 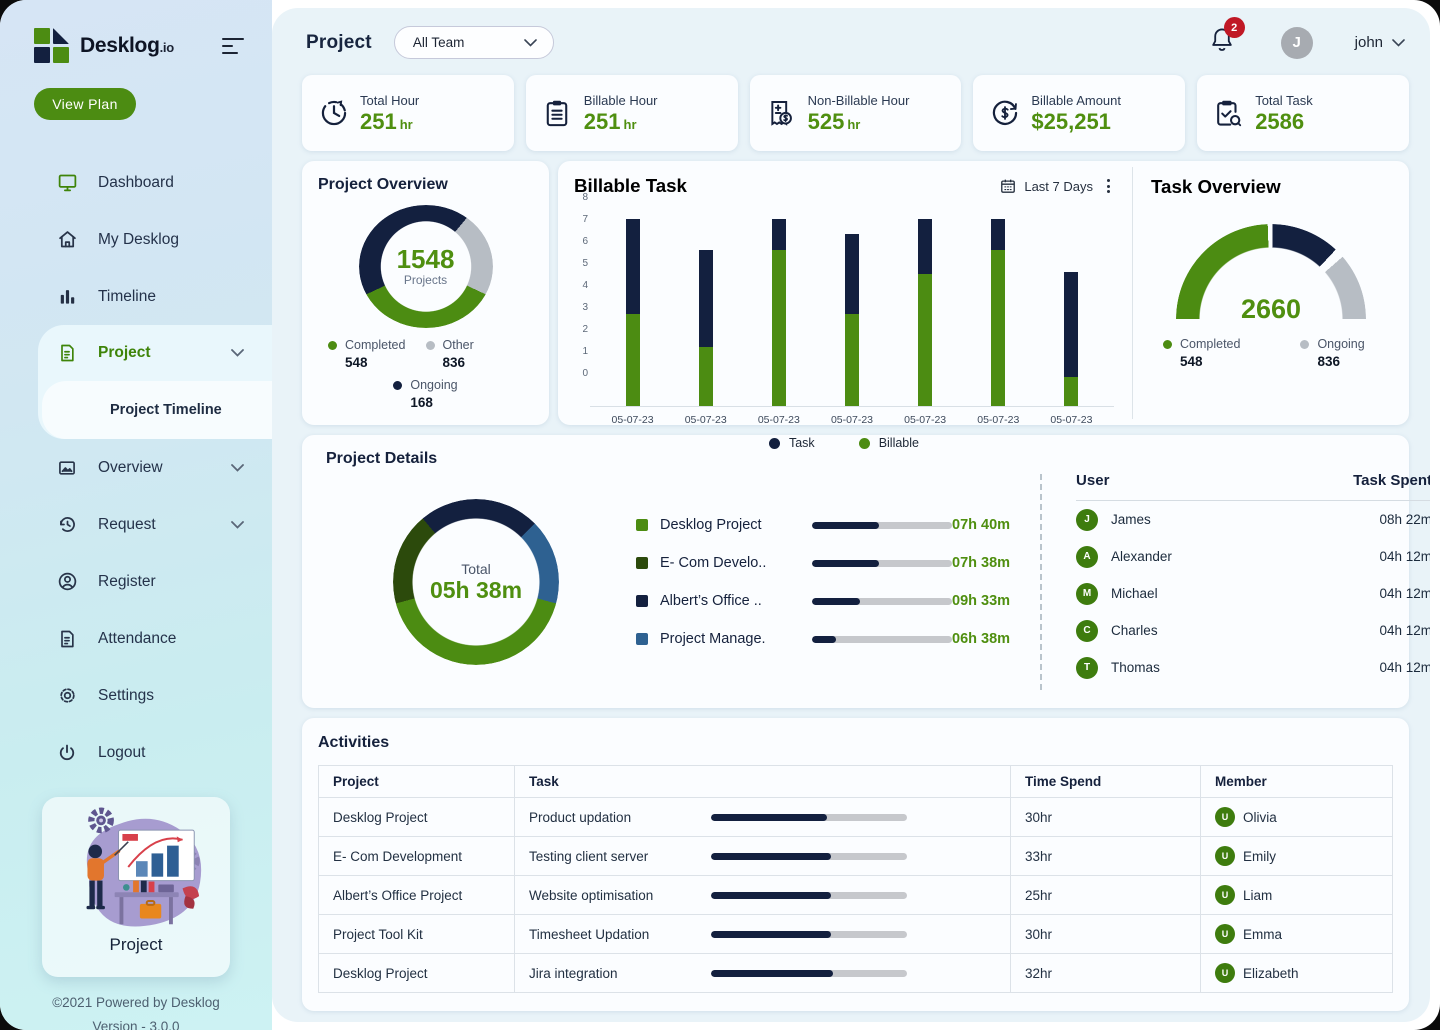 I want to click on page-title: Project, so click(x=339, y=42).